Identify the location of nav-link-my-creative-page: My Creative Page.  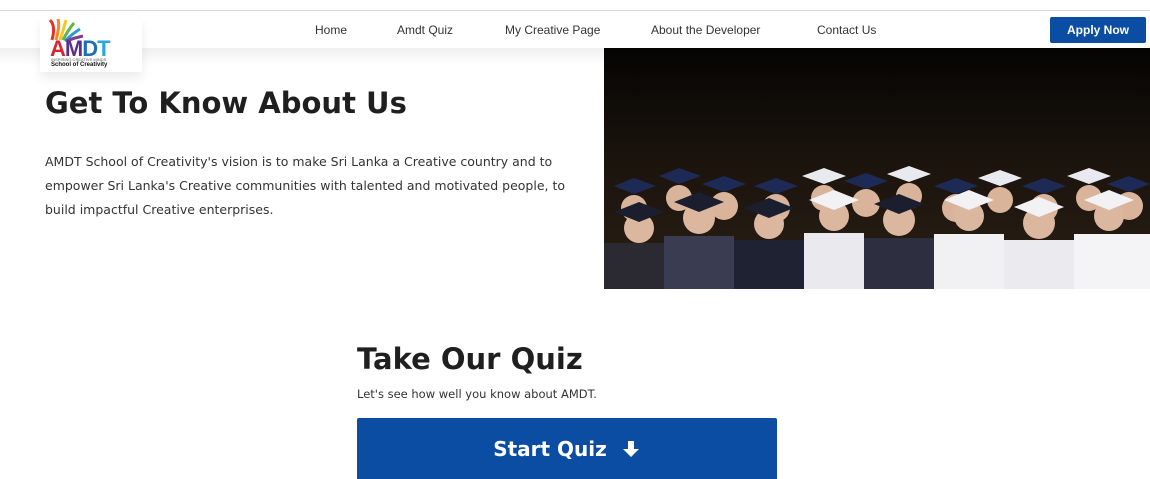
(552, 30).